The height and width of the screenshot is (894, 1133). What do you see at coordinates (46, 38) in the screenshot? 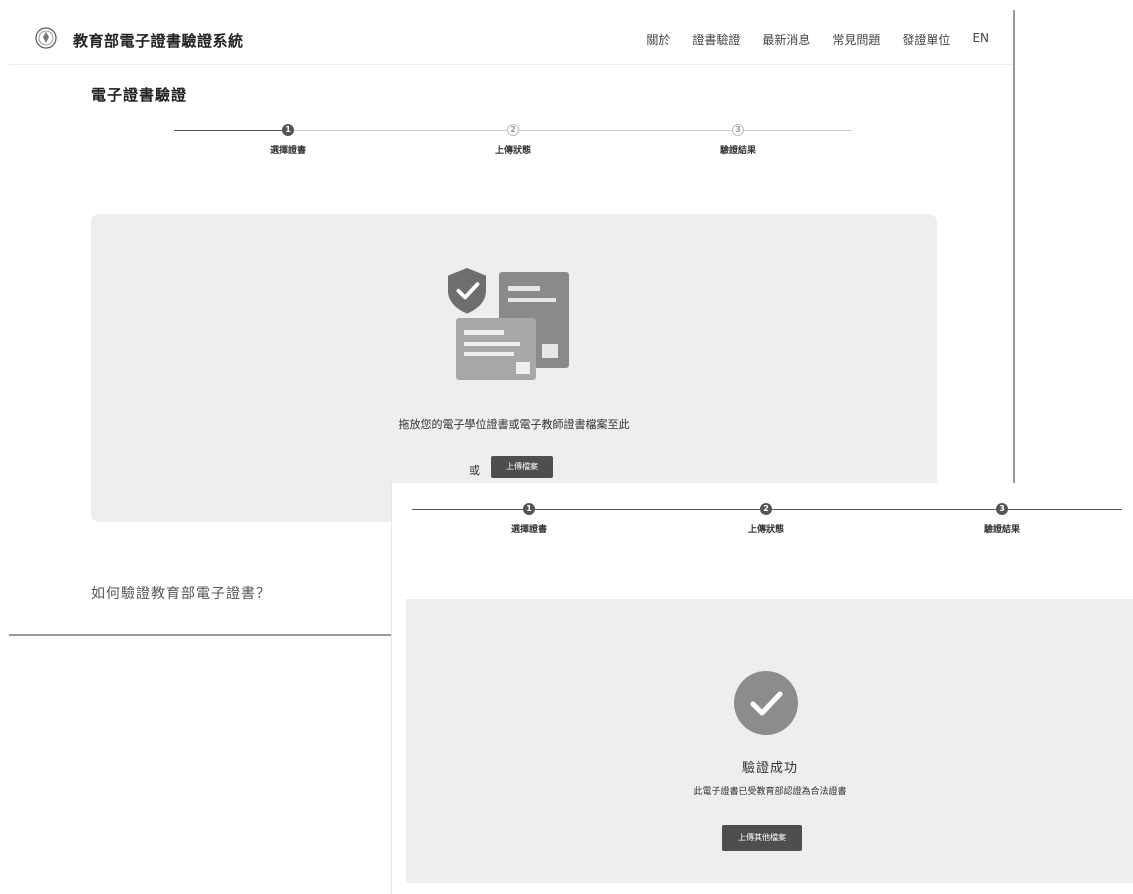
I see `ministry-seal-icon` at bounding box center [46, 38].